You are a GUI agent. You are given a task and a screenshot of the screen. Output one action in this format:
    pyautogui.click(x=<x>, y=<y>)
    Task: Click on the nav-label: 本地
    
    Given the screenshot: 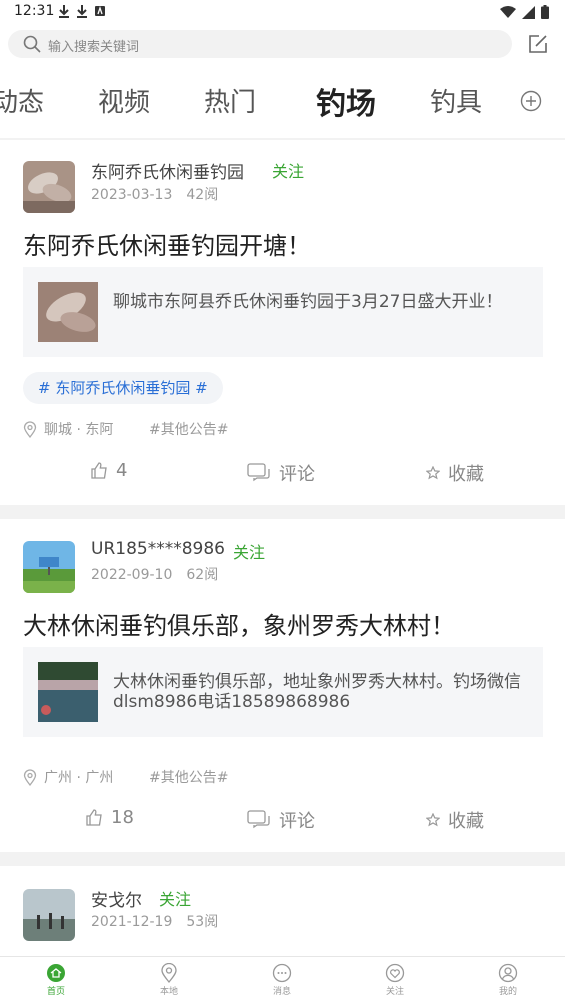 What is the action you would take?
    pyautogui.click(x=168, y=992)
    